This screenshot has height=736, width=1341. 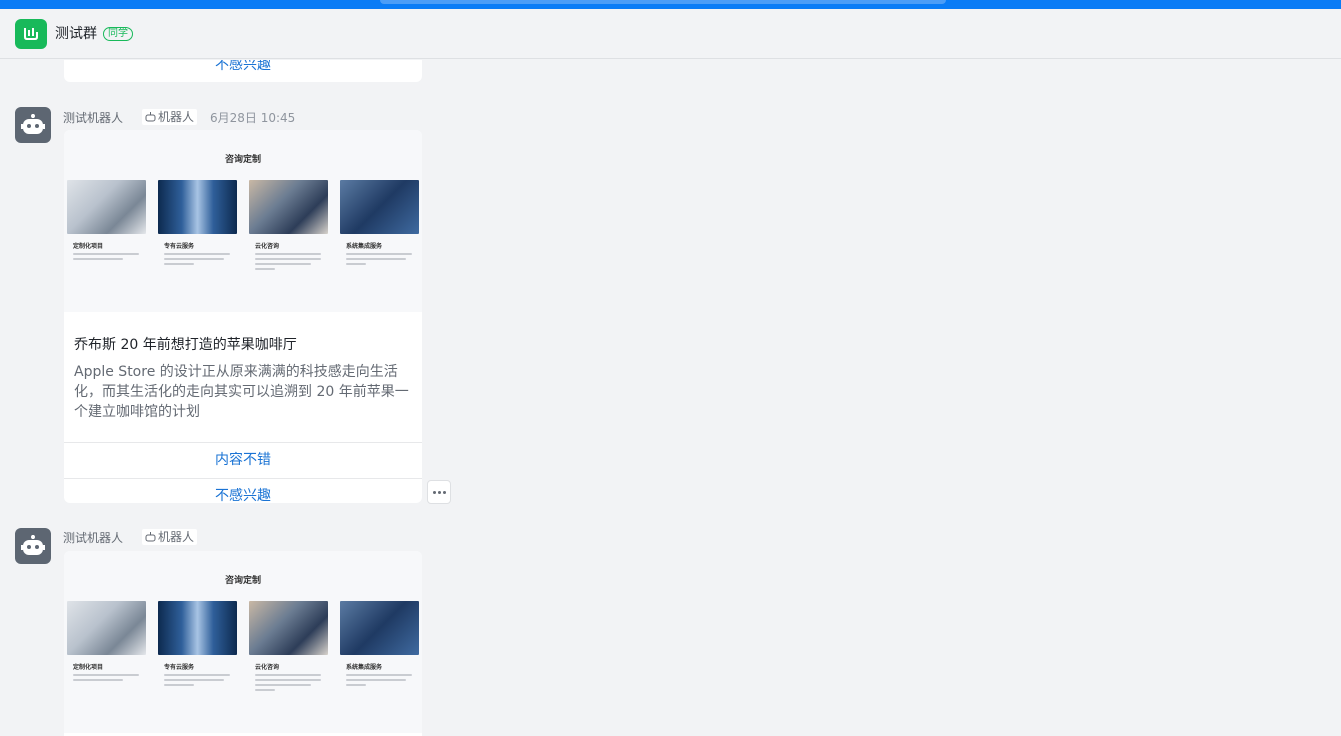 I want to click on more-options-button, so click(x=439, y=492).